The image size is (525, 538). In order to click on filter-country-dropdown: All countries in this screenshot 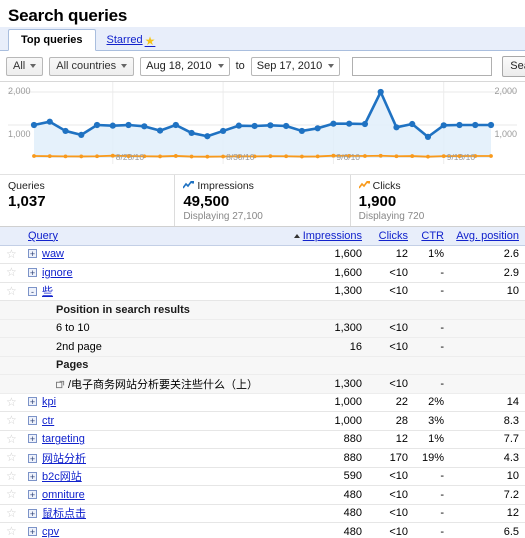, I will do `click(92, 66)`.